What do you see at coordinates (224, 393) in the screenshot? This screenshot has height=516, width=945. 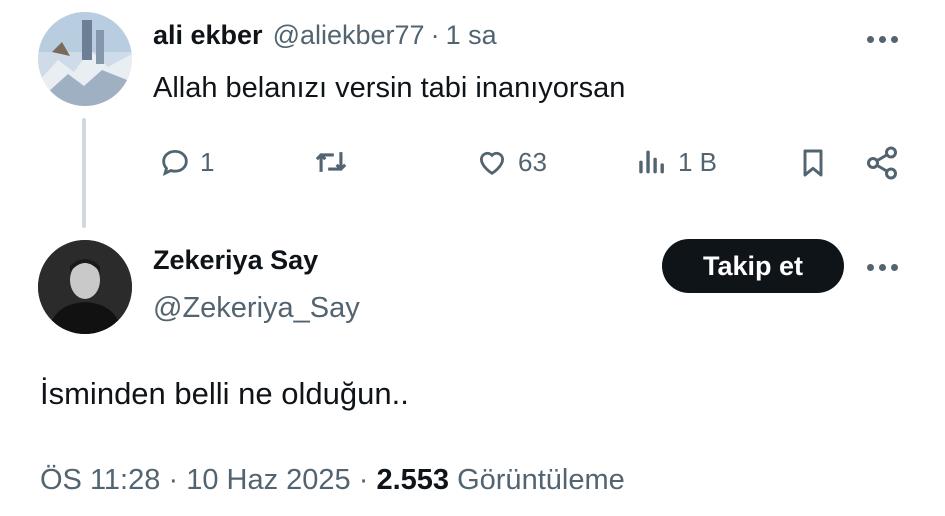 I see `tweet-text: İsminden belli ne olduğun..` at bounding box center [224, 393].